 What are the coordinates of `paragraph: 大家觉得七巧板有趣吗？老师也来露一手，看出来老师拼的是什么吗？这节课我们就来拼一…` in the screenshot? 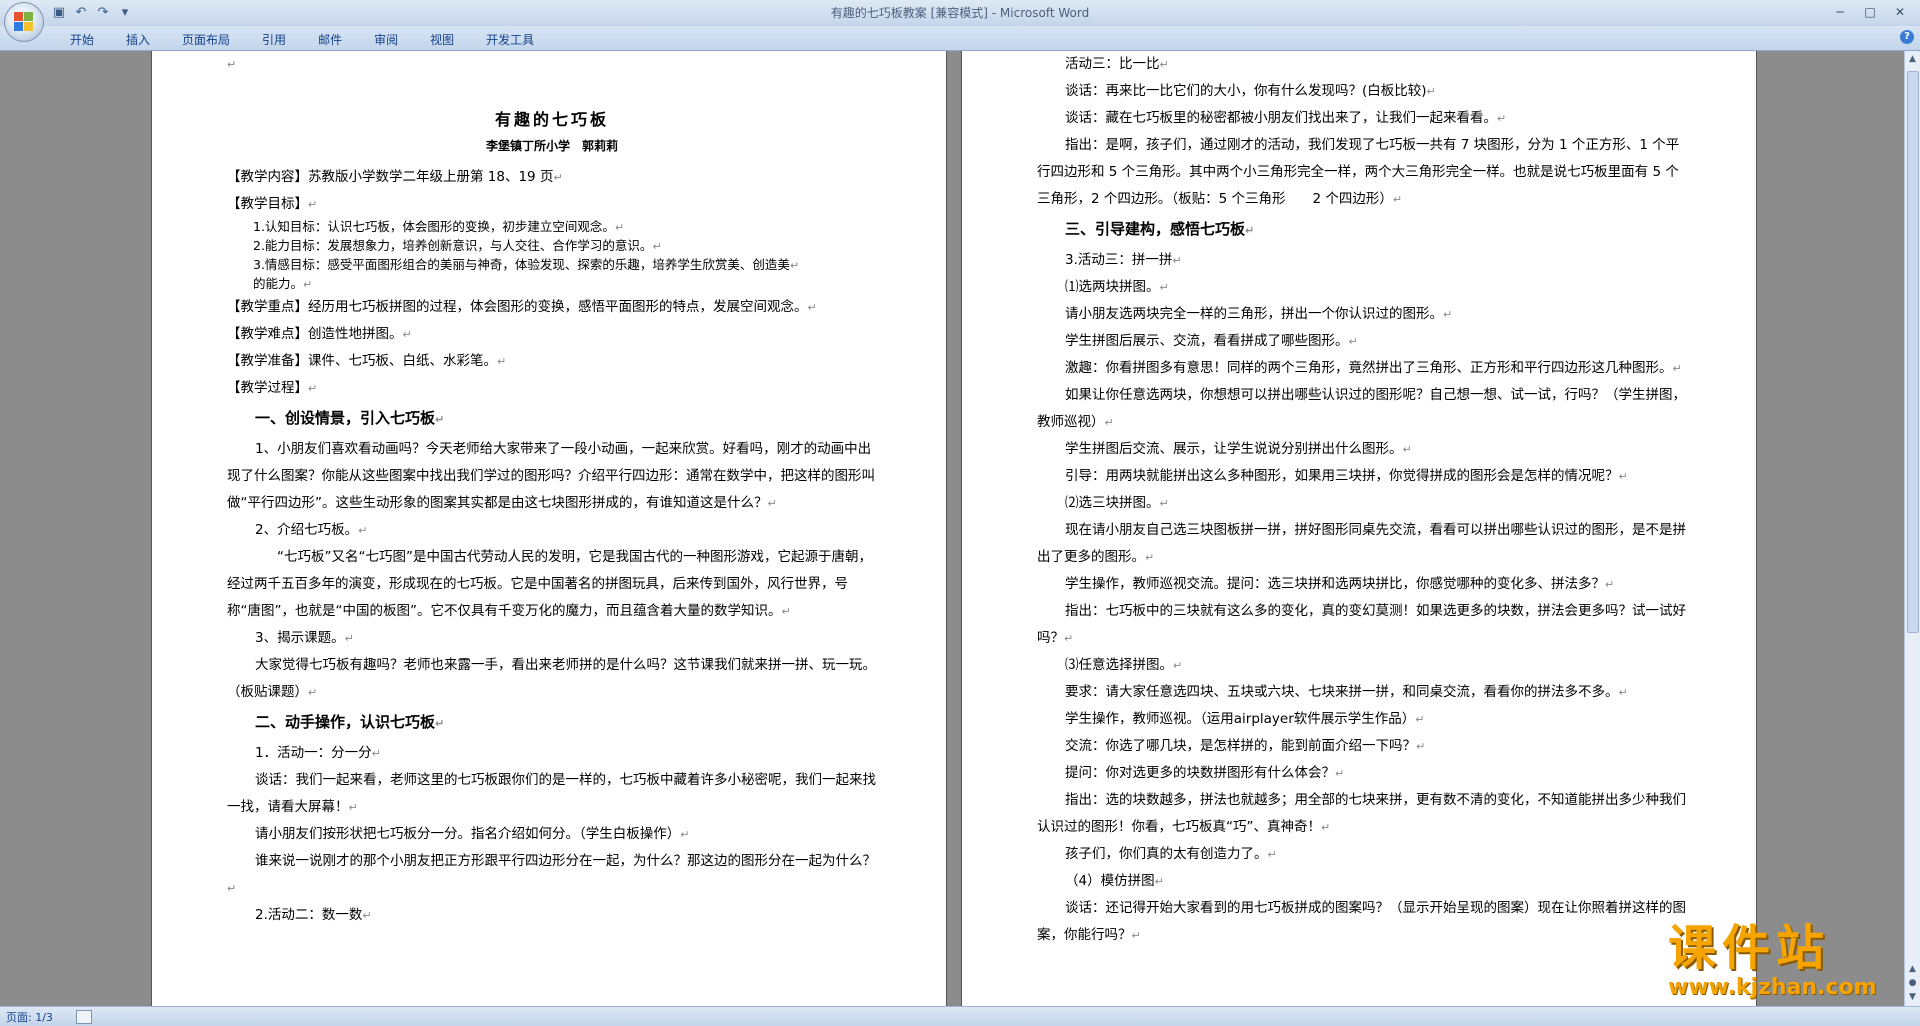 It's located at (552, 679).